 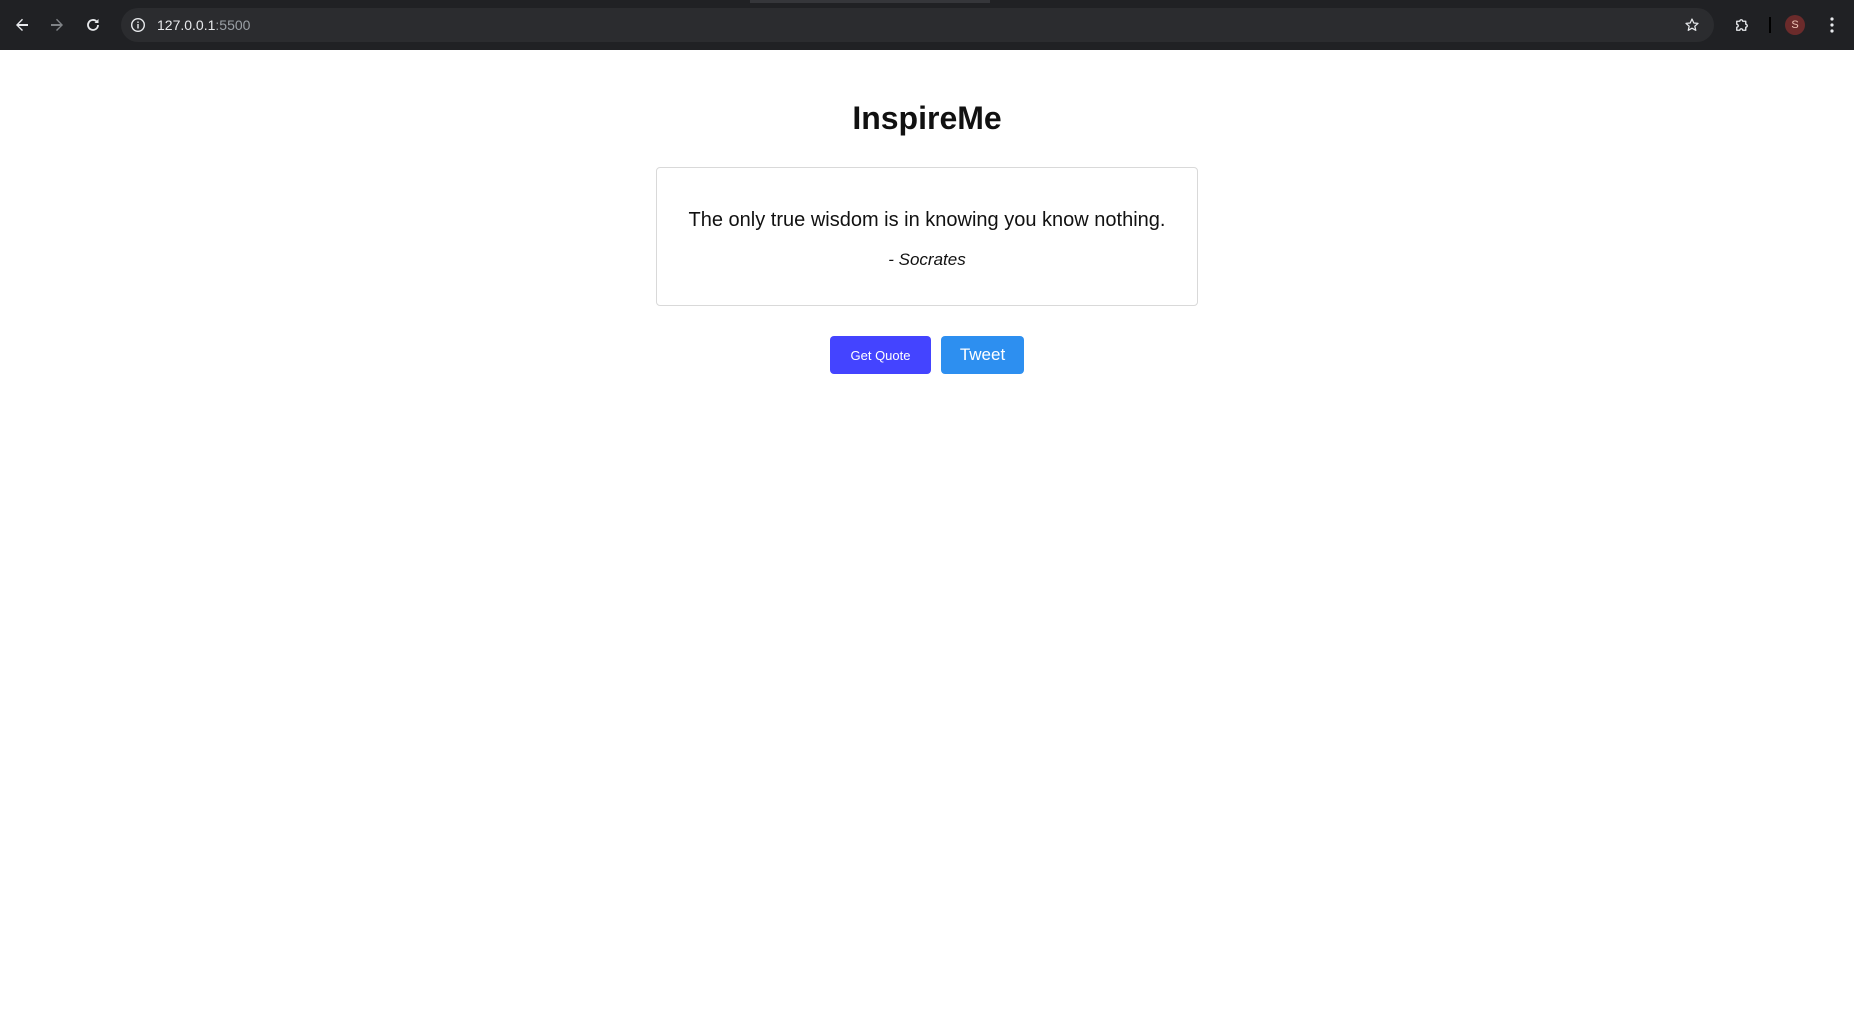 I want to click on forward-arrow-icon, so click(x=57, y=25).